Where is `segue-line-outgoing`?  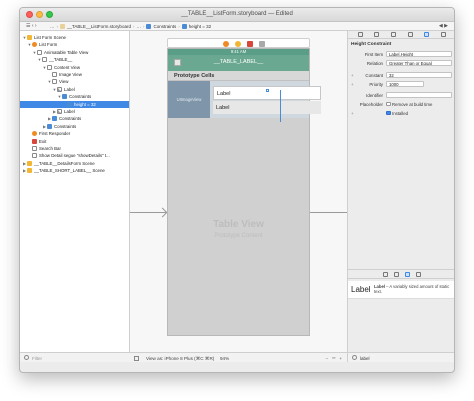
segue-line-outgoing is located at coordinates (328, 212).